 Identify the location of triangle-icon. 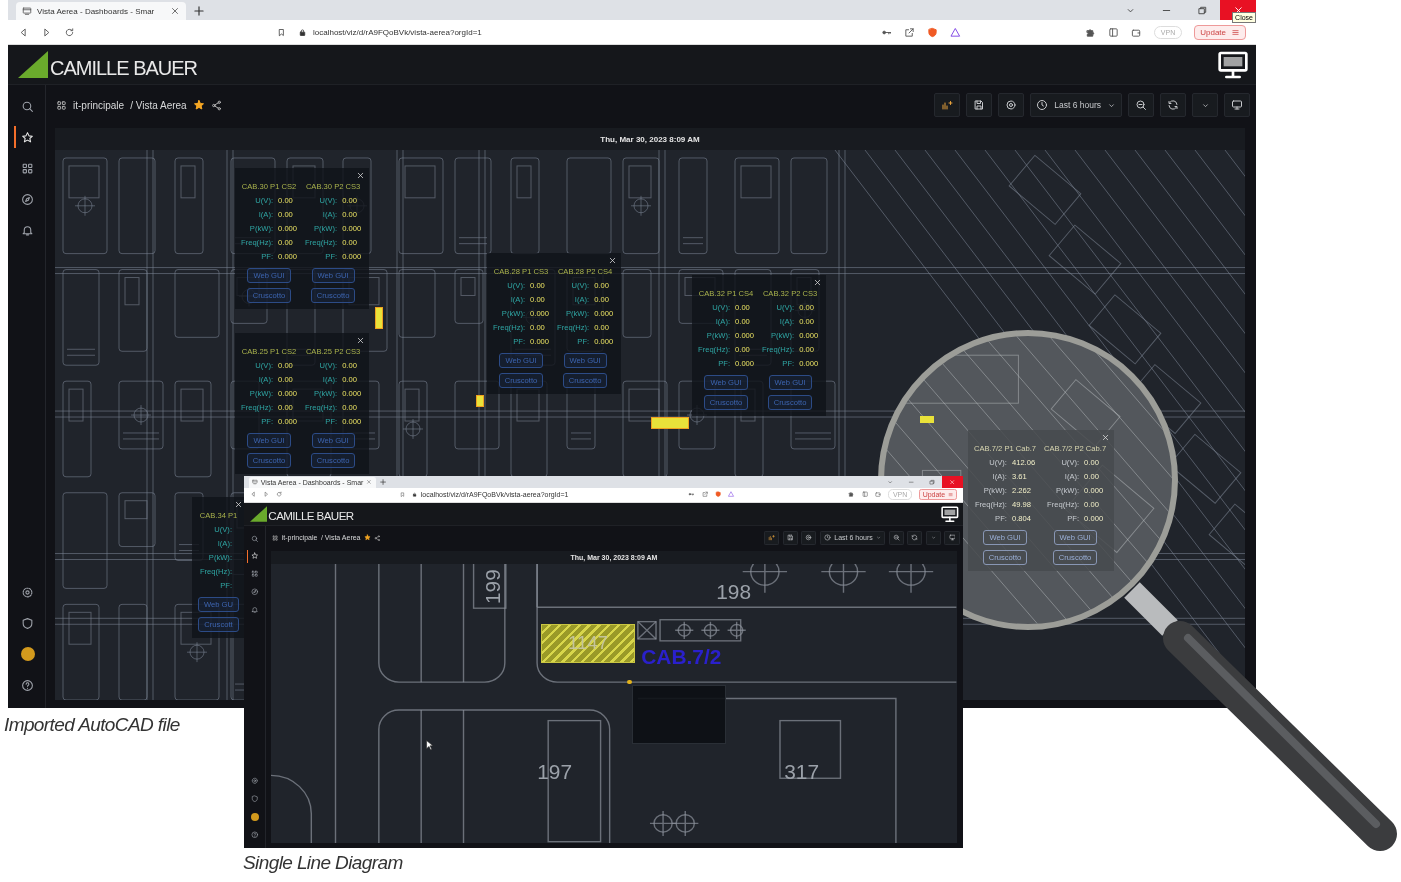
(955, 32).